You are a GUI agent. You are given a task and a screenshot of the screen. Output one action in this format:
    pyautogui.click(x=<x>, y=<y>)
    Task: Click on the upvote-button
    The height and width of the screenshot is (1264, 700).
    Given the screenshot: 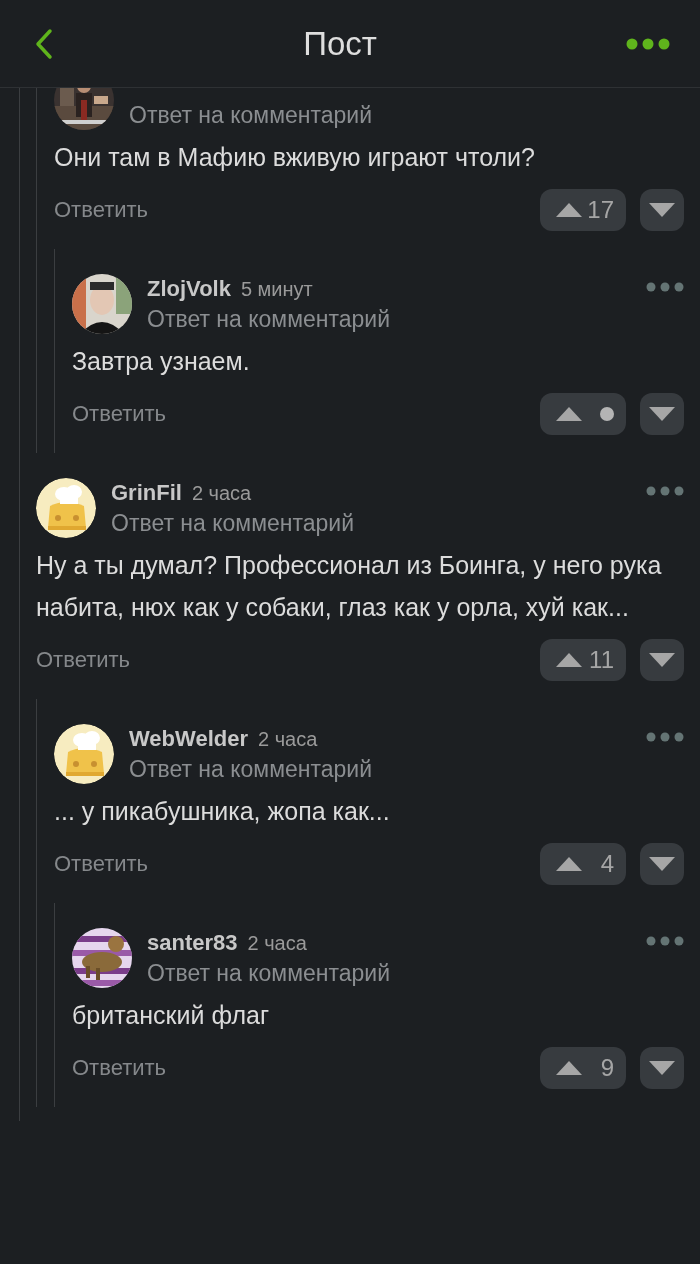 What is the action you would take?
    pyautogui.click(x=583, y=414)
    